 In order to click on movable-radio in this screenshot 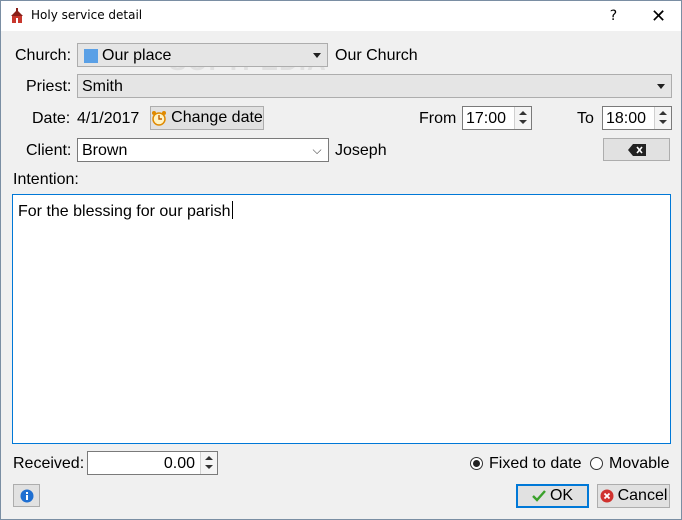, I will do `click(596, 463)`.